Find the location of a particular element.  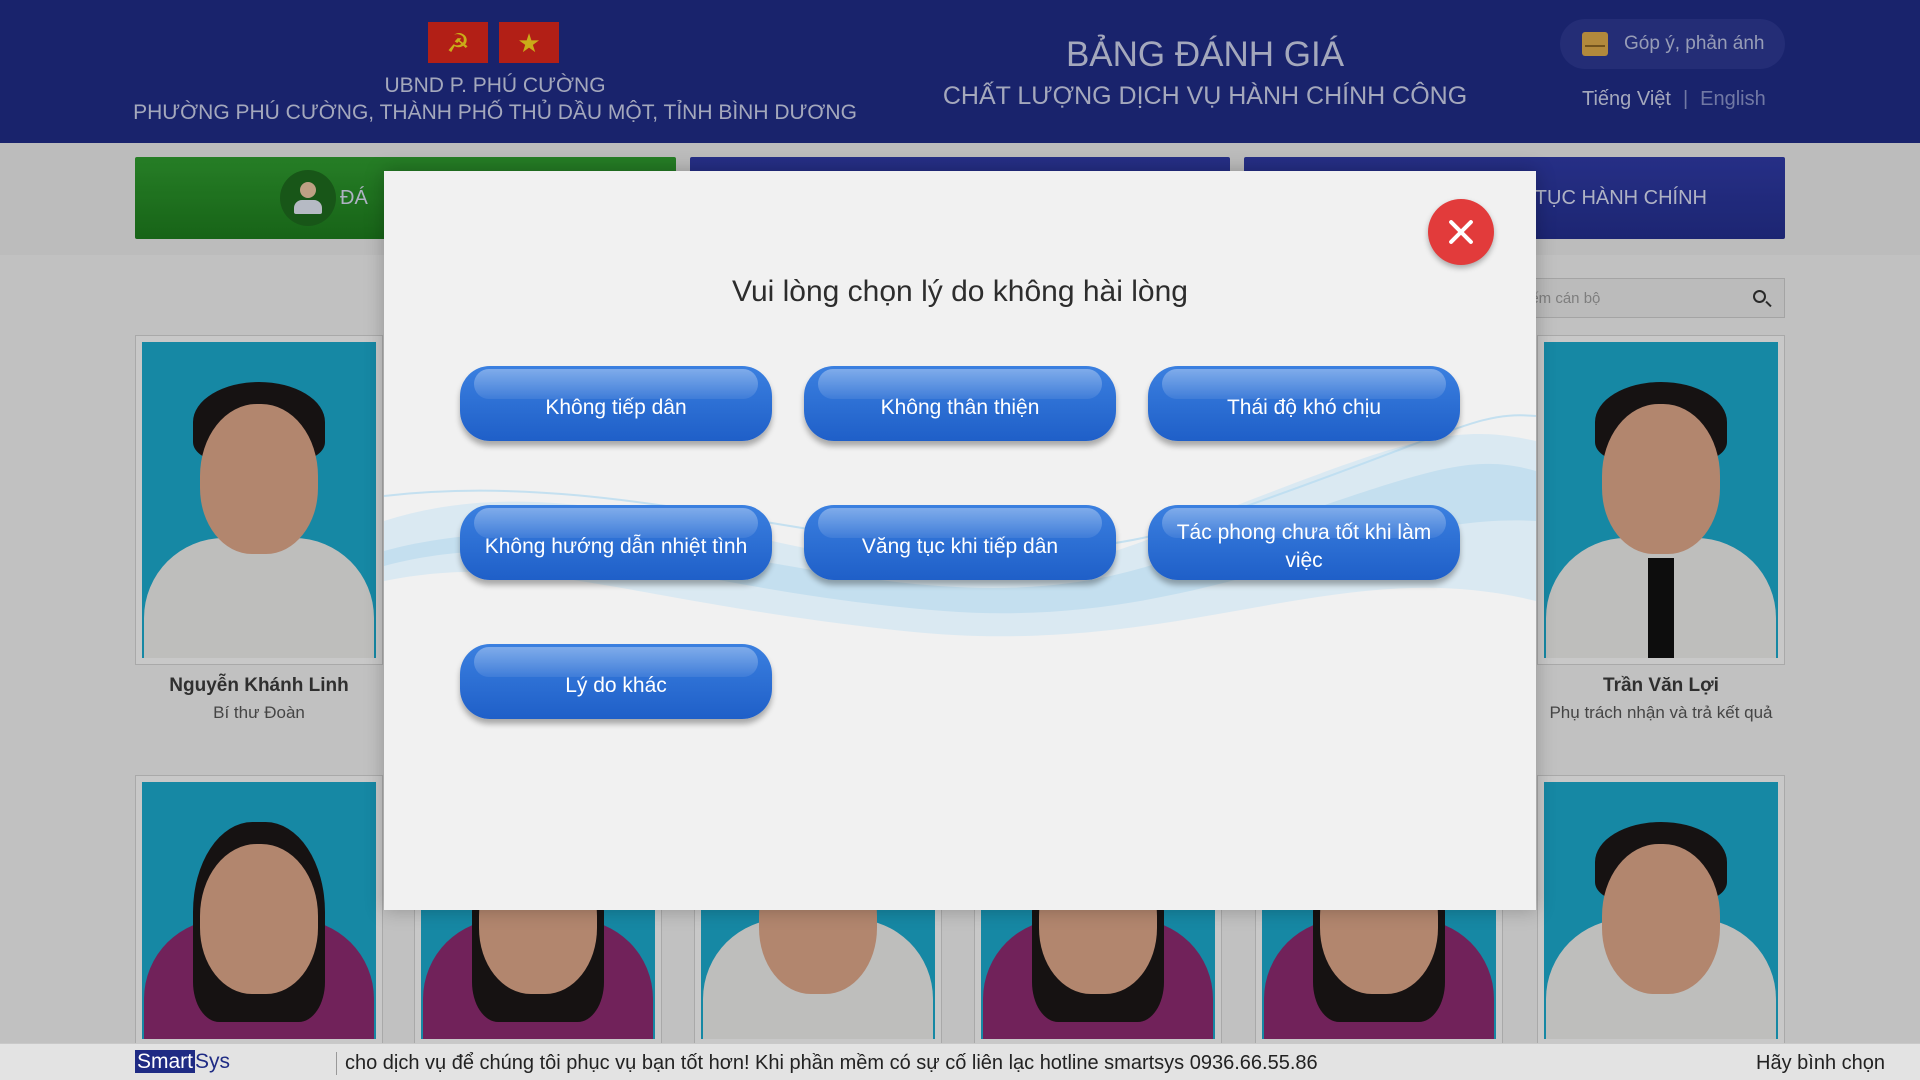

brand-logo: SmartSys is located at coordinates (182, 1062).